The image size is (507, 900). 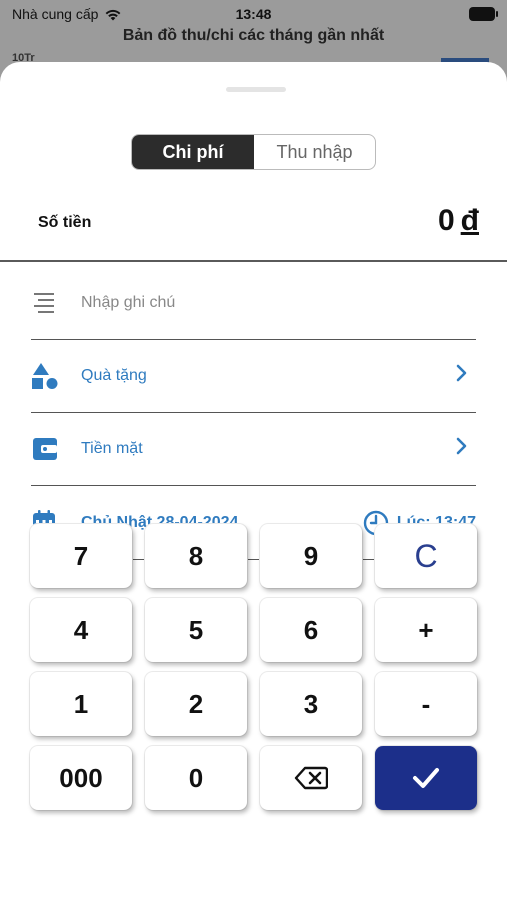 What do you see at coordinates (253, 35) in the screenshot?
I see `background-title: Bản đồ thu/chi các tháng gần nhất` at bounding box center [253, 35].